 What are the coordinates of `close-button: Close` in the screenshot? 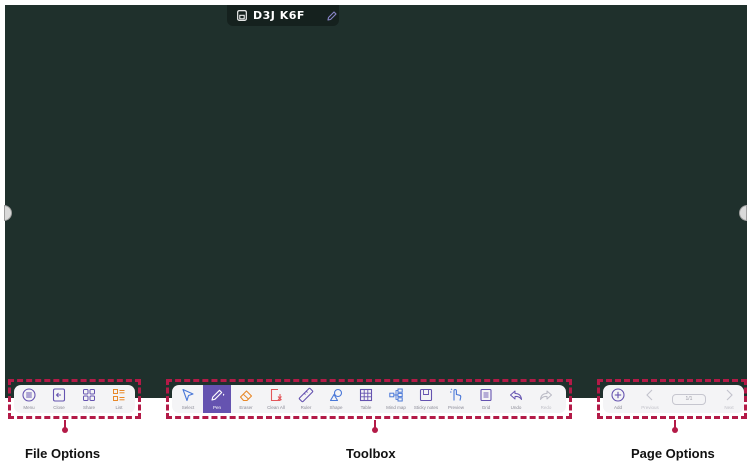 It's located at (59, 399).